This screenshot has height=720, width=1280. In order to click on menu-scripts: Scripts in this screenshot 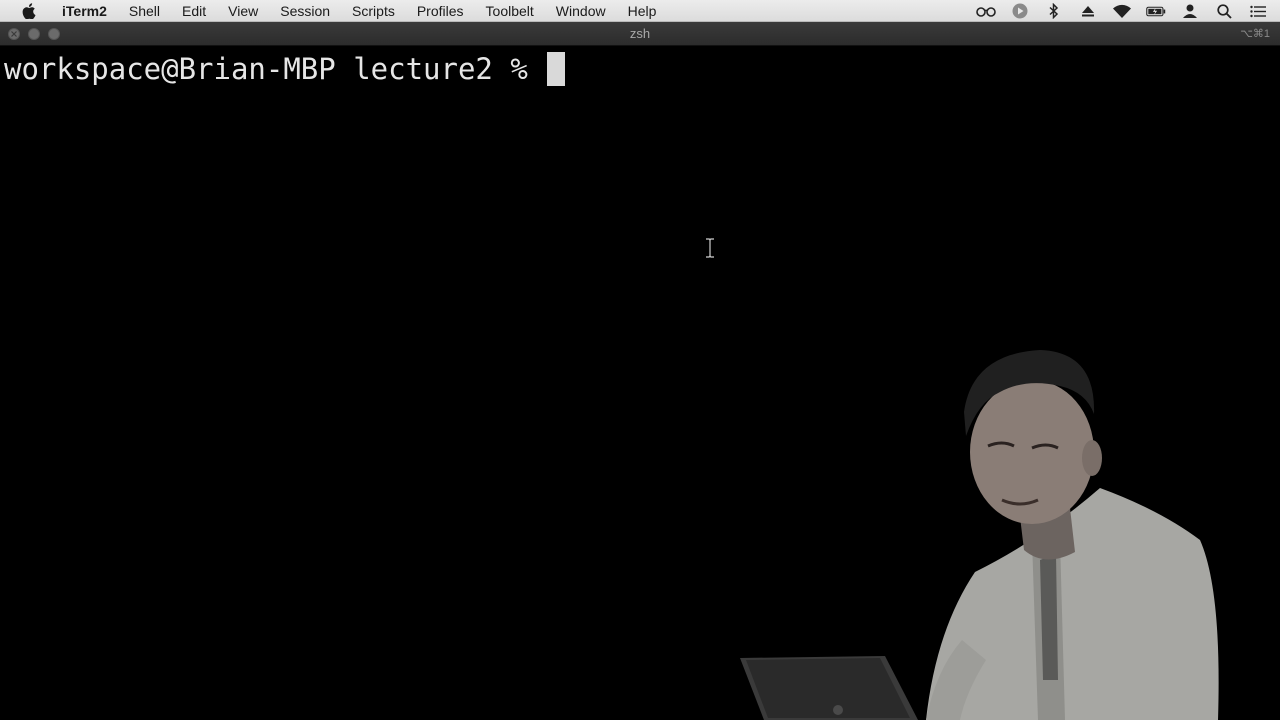, I will do `click(373, 11)`.